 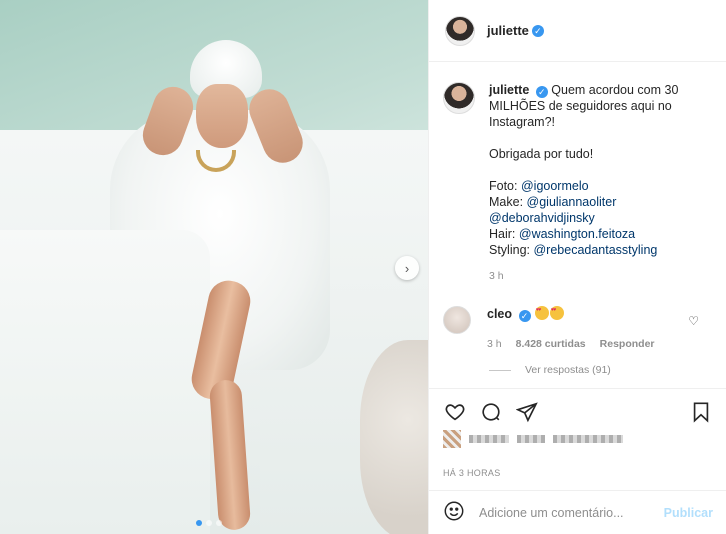 I want to click on comment-item: cleo ✓ 3 h 8.428 curtidas Responder ♡, so click(x=581, y=328).